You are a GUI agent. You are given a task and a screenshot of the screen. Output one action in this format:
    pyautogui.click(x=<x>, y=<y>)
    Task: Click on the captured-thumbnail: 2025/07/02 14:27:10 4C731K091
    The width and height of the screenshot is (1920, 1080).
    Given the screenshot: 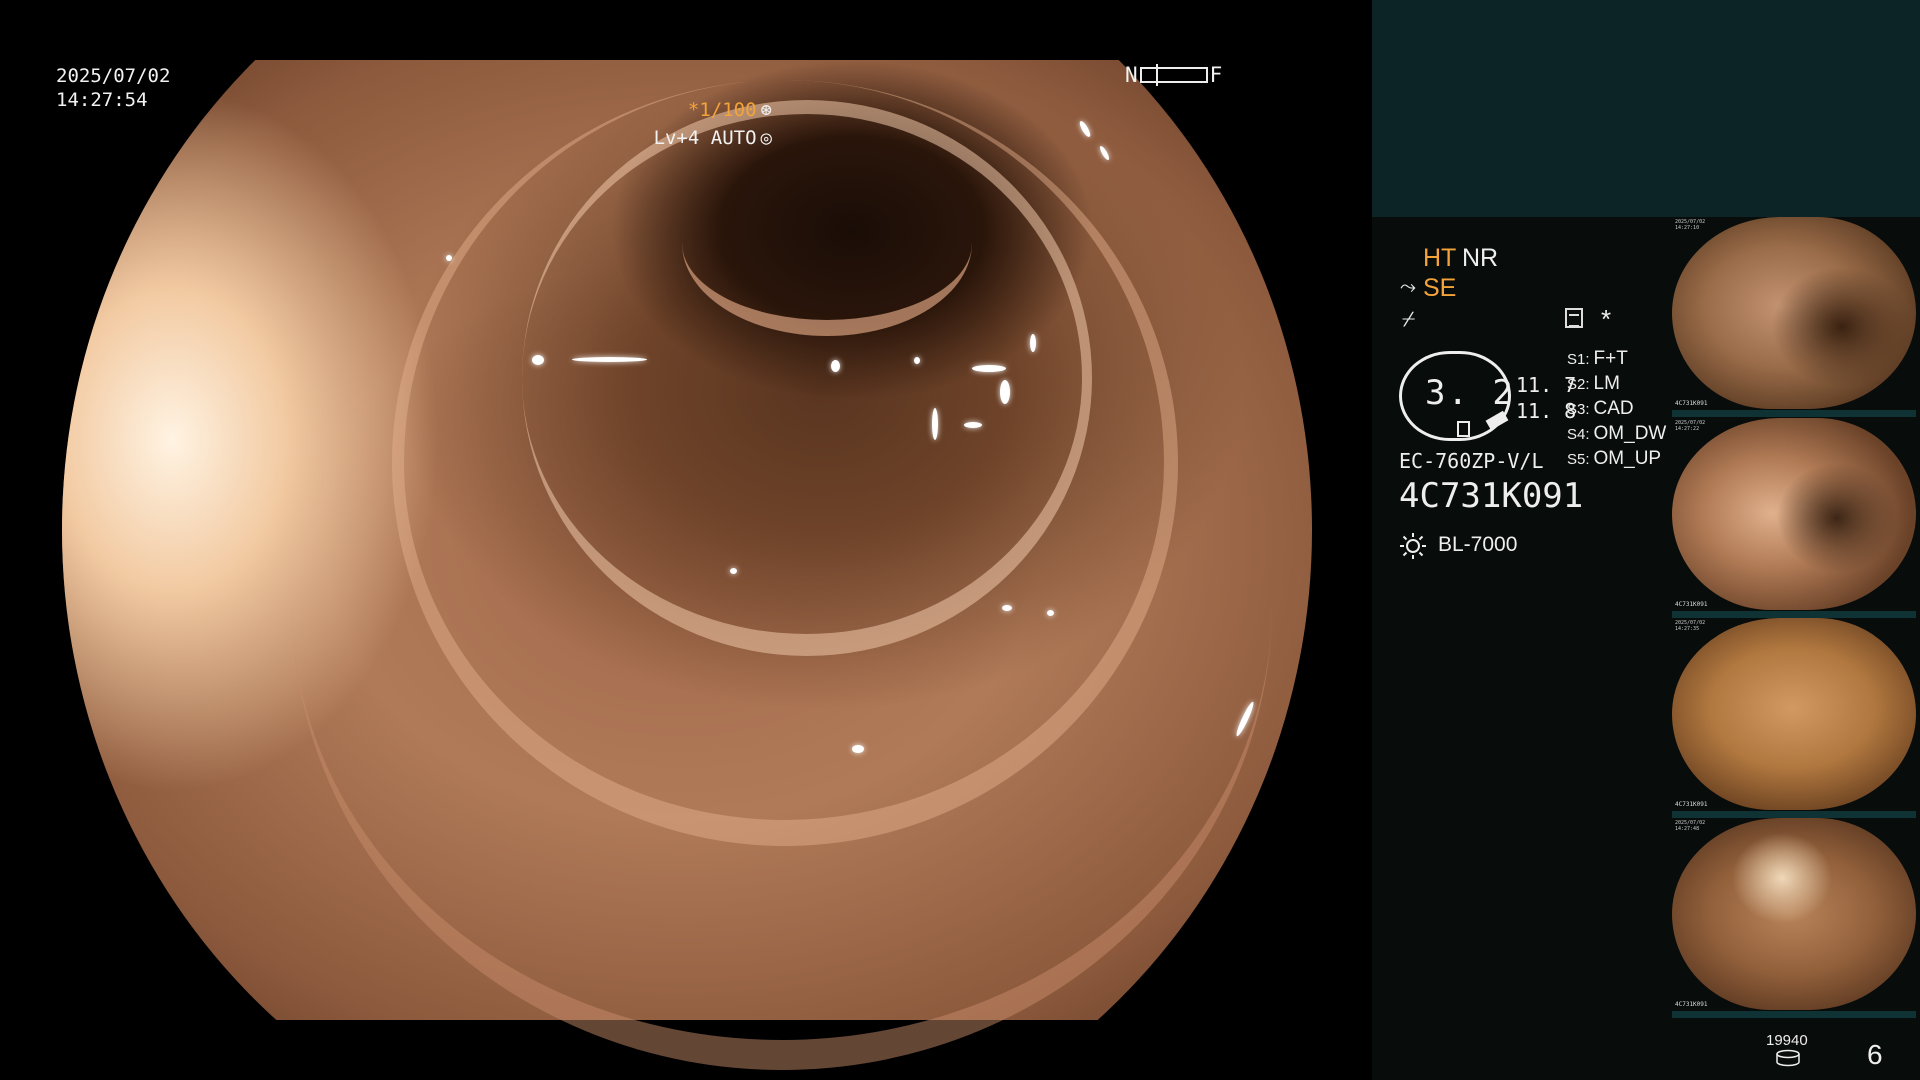 What is the action you would take?
    pyautogui.click(x=1794, y=317)
    